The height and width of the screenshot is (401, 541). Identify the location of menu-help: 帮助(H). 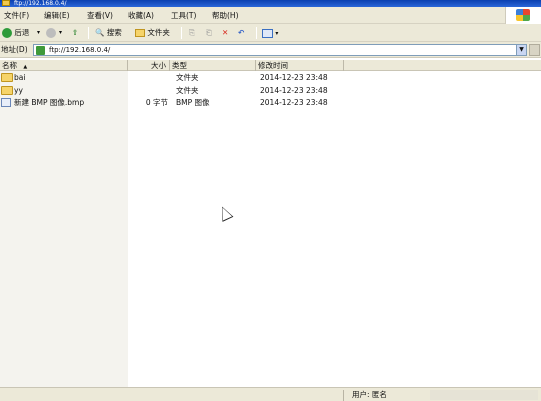
(225, 16).